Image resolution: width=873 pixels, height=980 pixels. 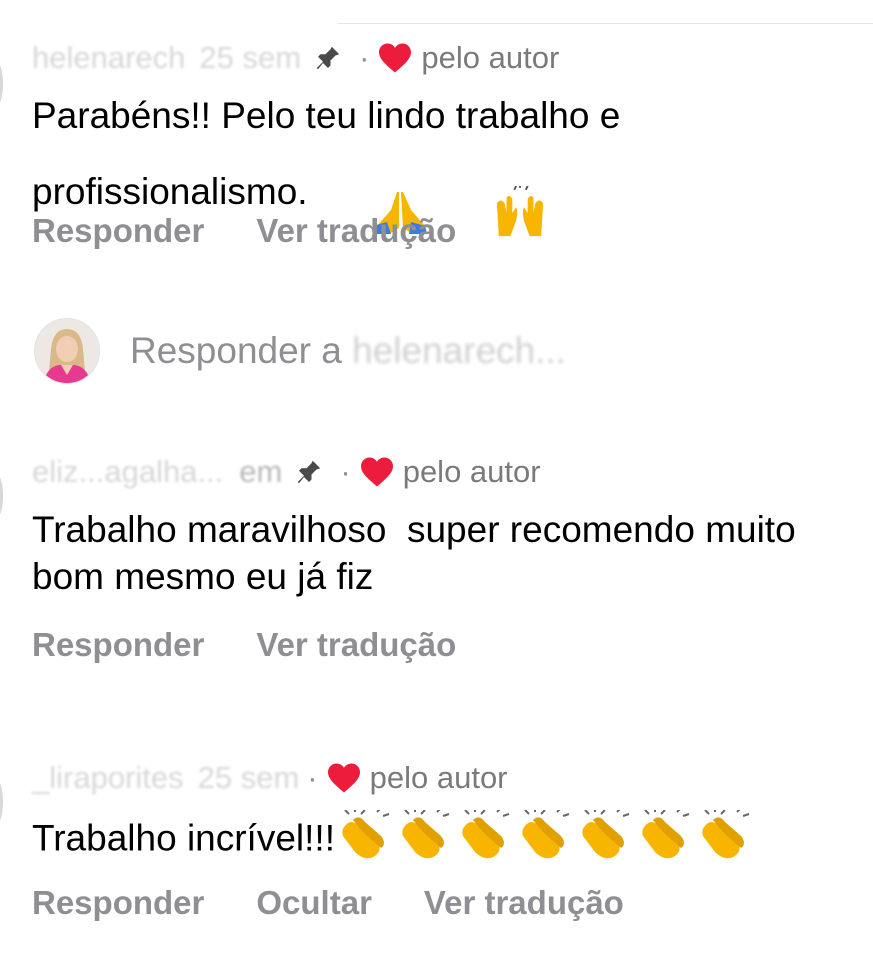 What do you see at coordinates (261, 471) in the screenshot?
I see `timestamp: em` at bounding box center [261, 471].